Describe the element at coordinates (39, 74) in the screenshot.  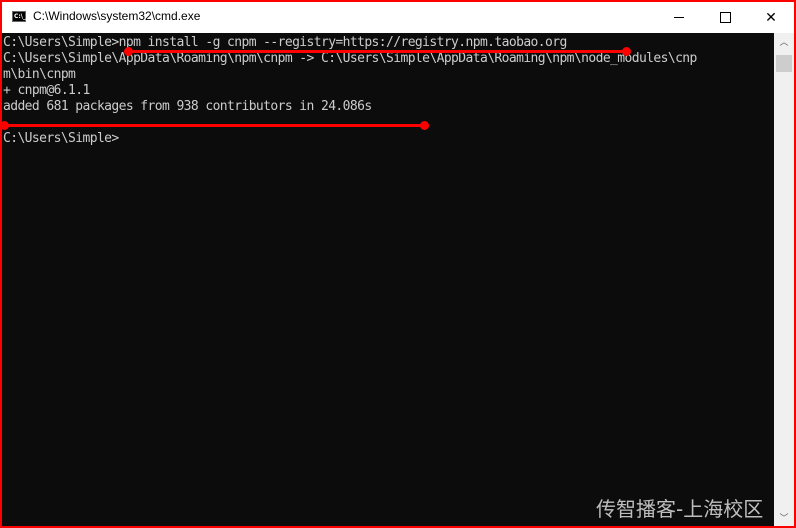
I see `console-line: m\bin\cnpm` at that location.